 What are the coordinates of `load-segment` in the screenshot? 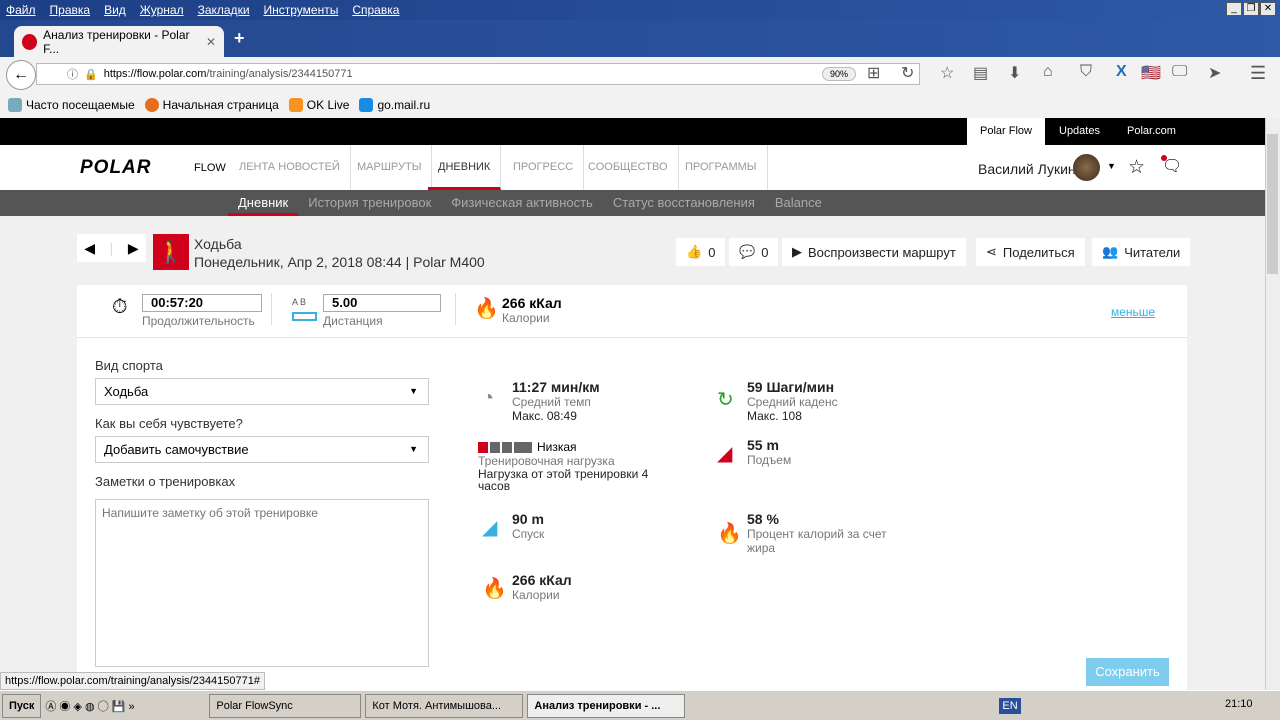 It's located at (495, 447).